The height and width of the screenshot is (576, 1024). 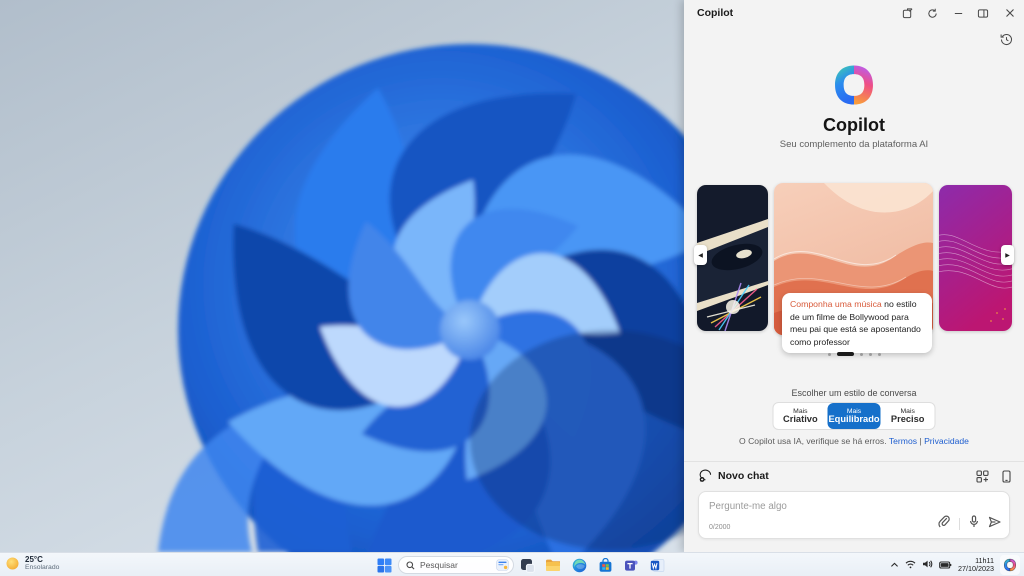 What do you see at coordinates (720, 527) in the screenshot?
I see `char-counter: 0/2000` at bounding box center [720, 527].